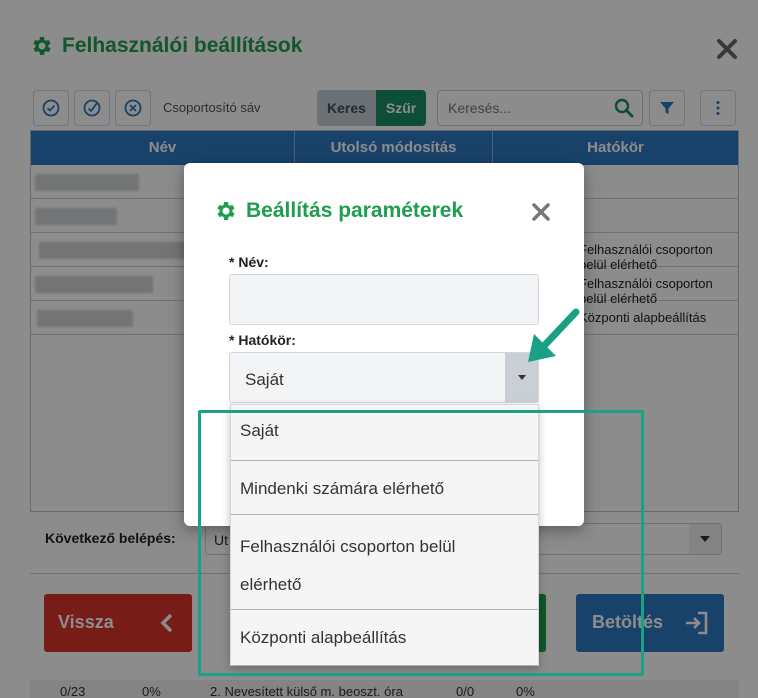  Describe the element at coordinates (541, 212) in the screenshot. I see `close-icon` at that location.